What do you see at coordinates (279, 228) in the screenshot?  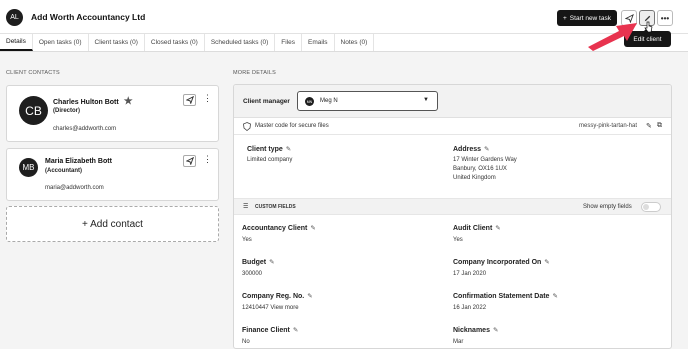 I see `custom-field-label: Accountancy Client ✎` at bounding box center [279, 228].